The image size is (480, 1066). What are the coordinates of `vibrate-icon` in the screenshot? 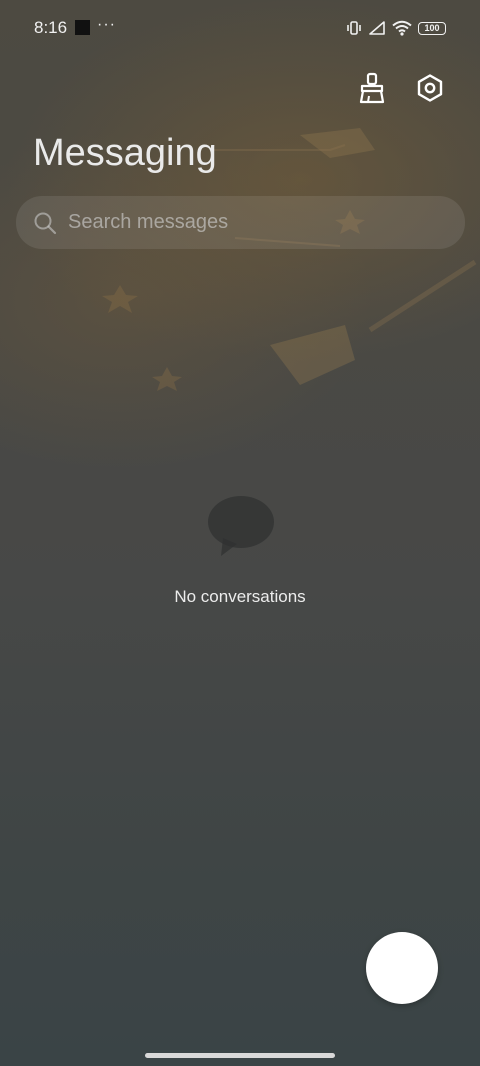 It's located at (354, 28).